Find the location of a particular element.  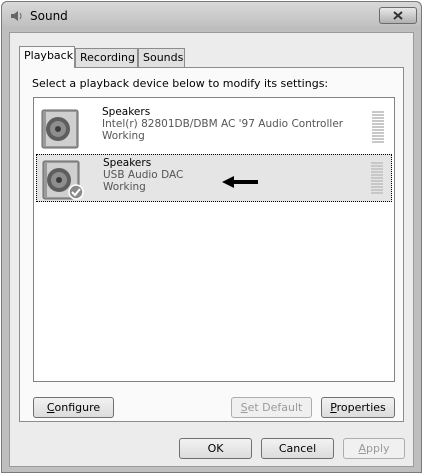

window-title: Sound is located at coordinates (49, 16).